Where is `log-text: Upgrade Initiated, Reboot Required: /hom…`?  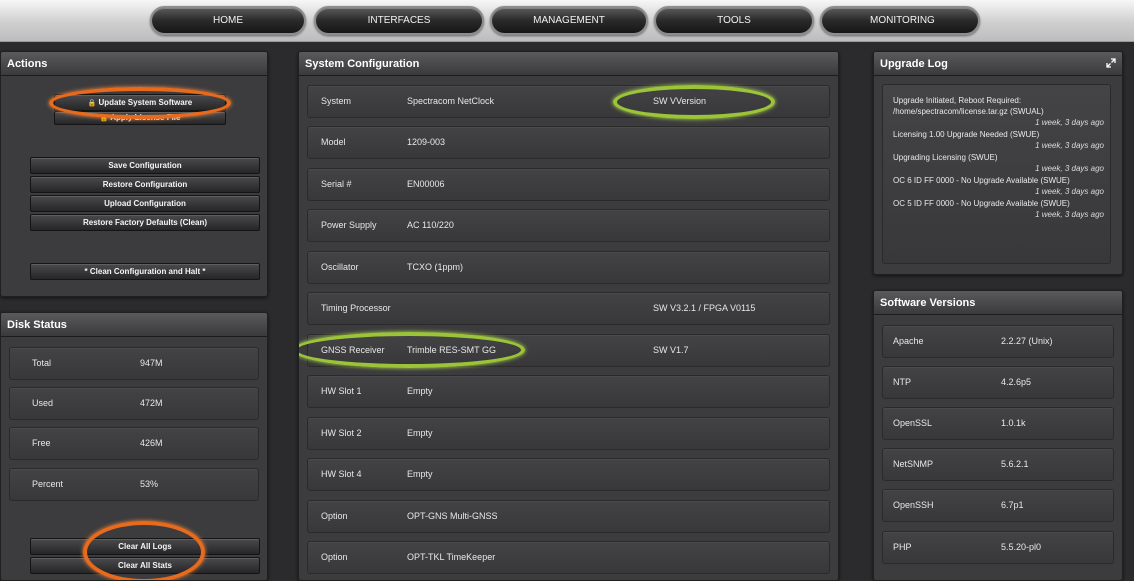 log-text: Upgrade Initiated, Reboot Required: /hom… is located at coordinates (968, 106).